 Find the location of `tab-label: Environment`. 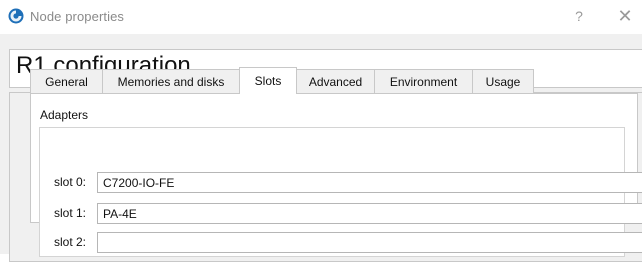

tab-label: Environment is located at coordinates (423, 81).